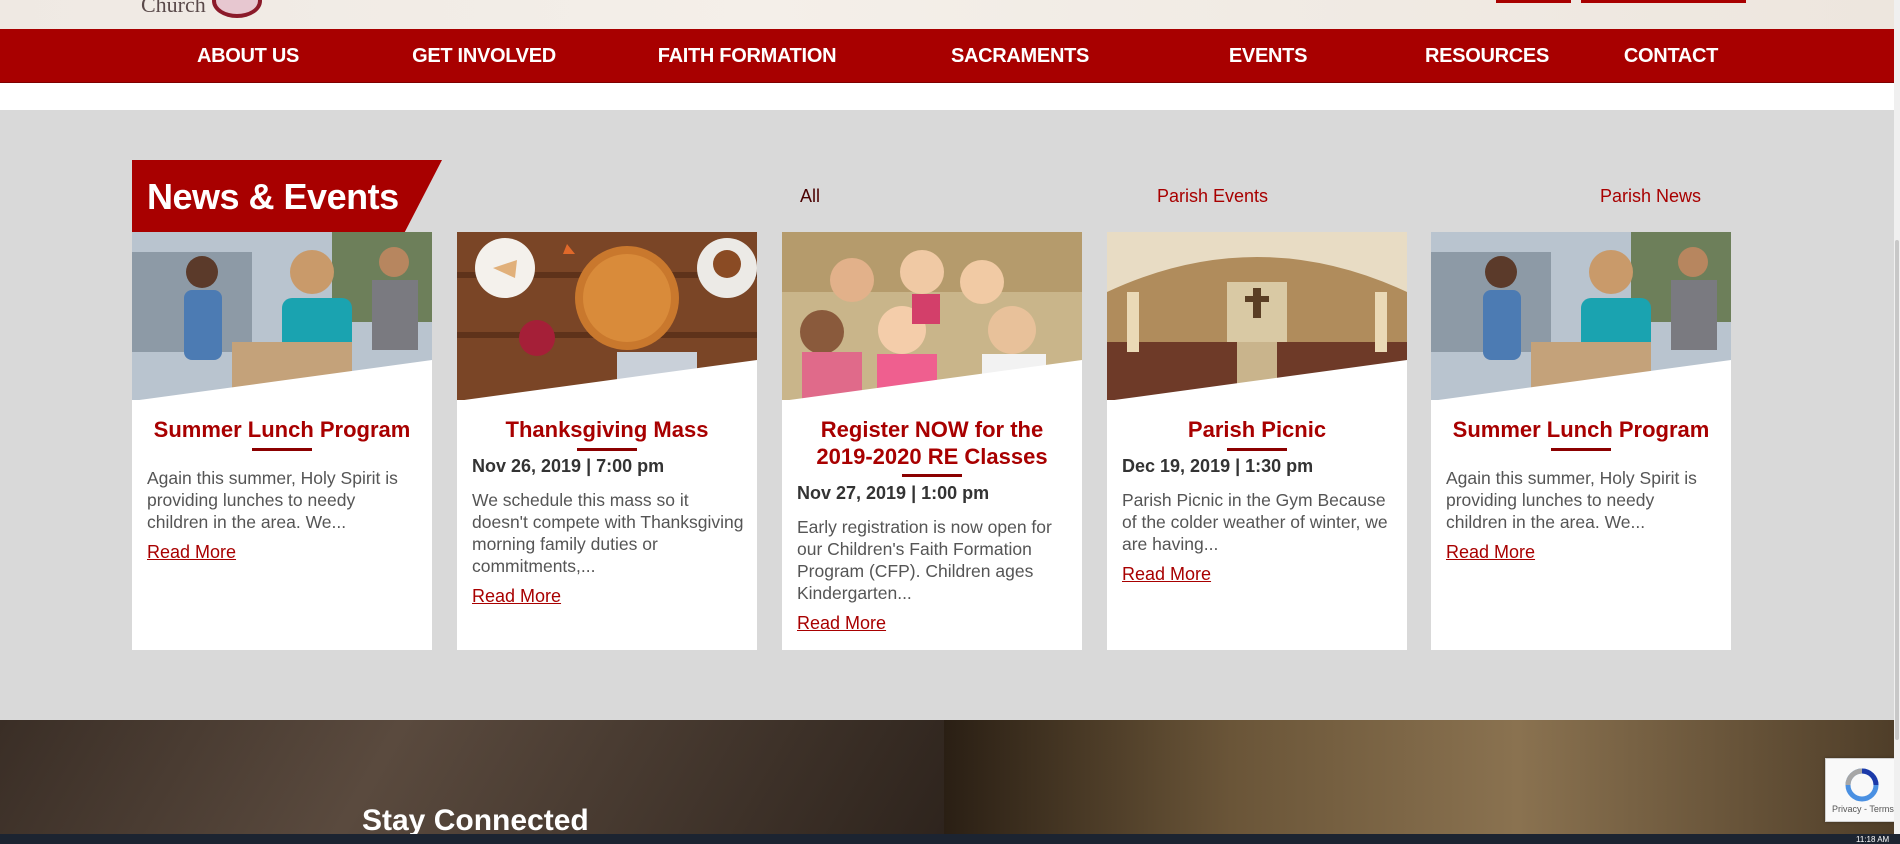 Image resolution: width=1900 pixels, height=844 pixels. Describe the element at coordinates (950, 97) in the screenshot. I see `header-spacer` at that location.